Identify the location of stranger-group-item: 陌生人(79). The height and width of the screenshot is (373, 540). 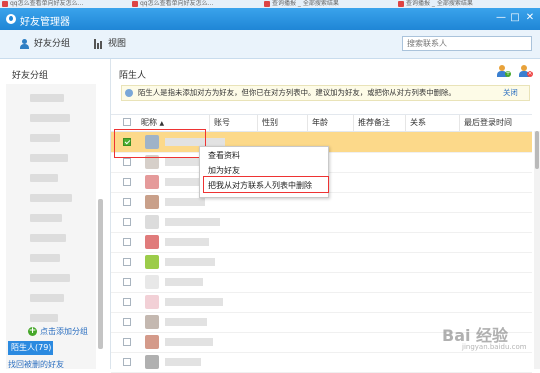
(30, 348).